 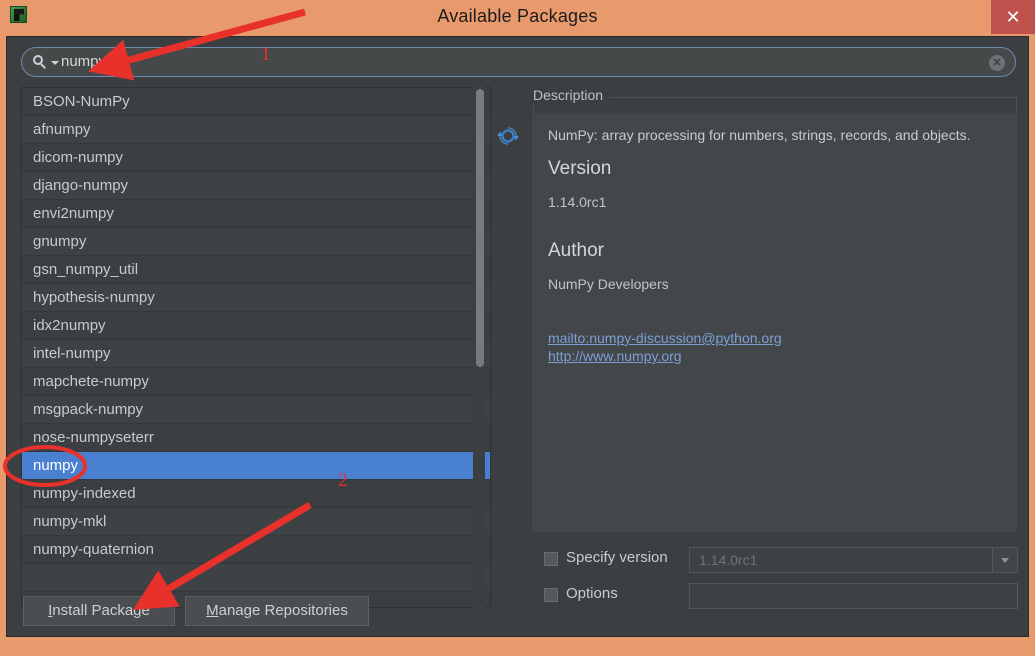 I want to click on annotation-number-2: 2, so click(x=343, y=480).